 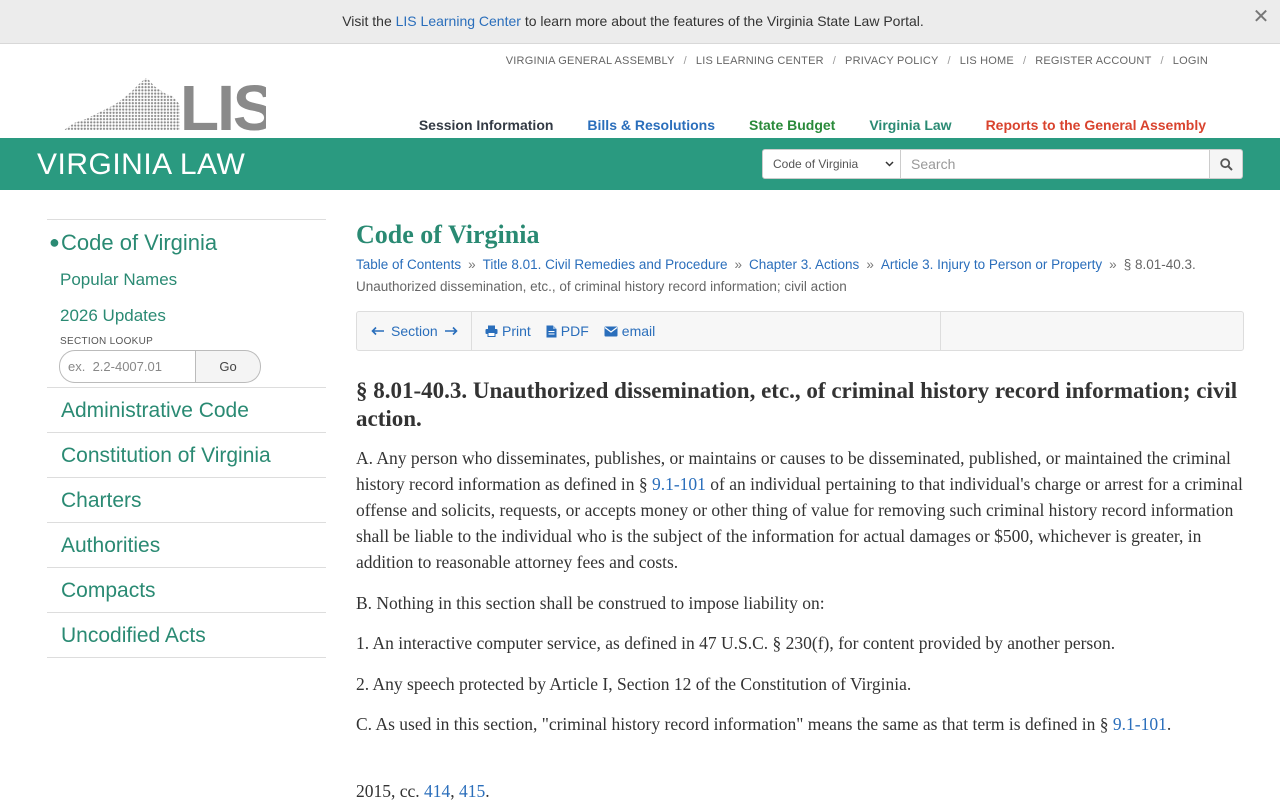 I want to click on pdf-label: PDF, so click(x=574, y=331).